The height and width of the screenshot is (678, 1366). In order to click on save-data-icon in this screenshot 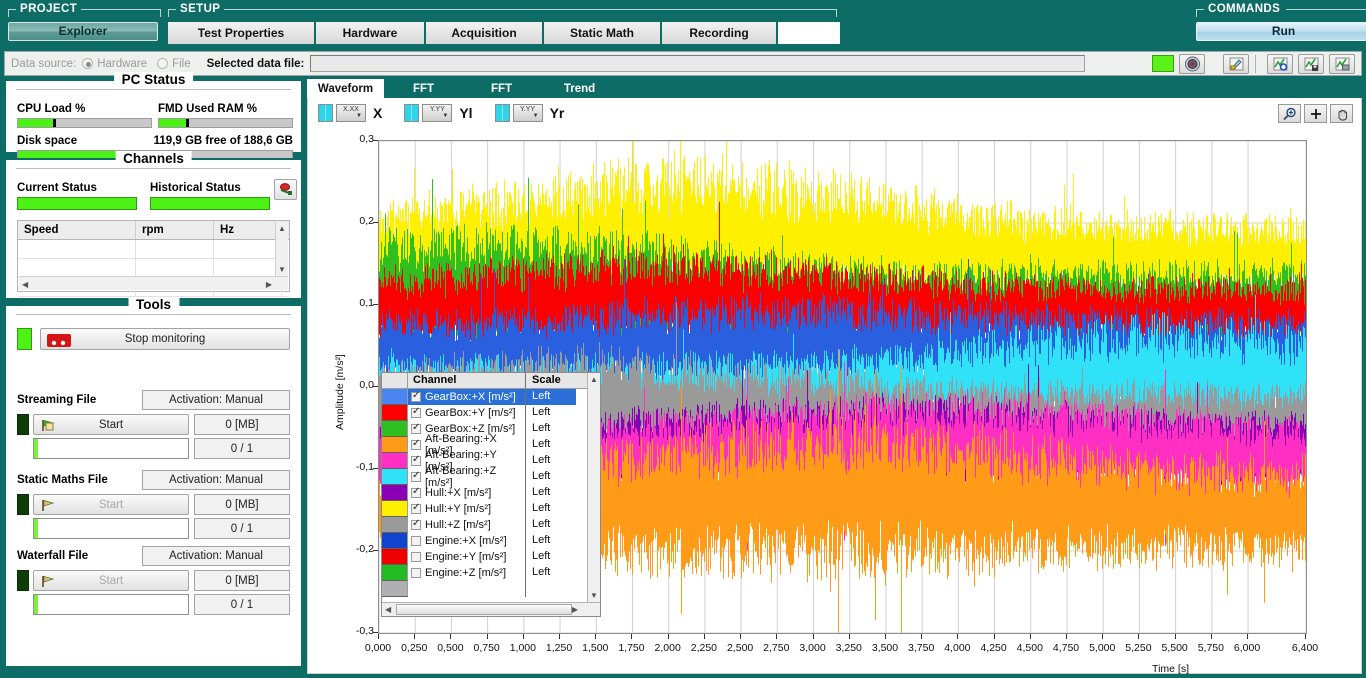, I will do `click(1311, 63)`.